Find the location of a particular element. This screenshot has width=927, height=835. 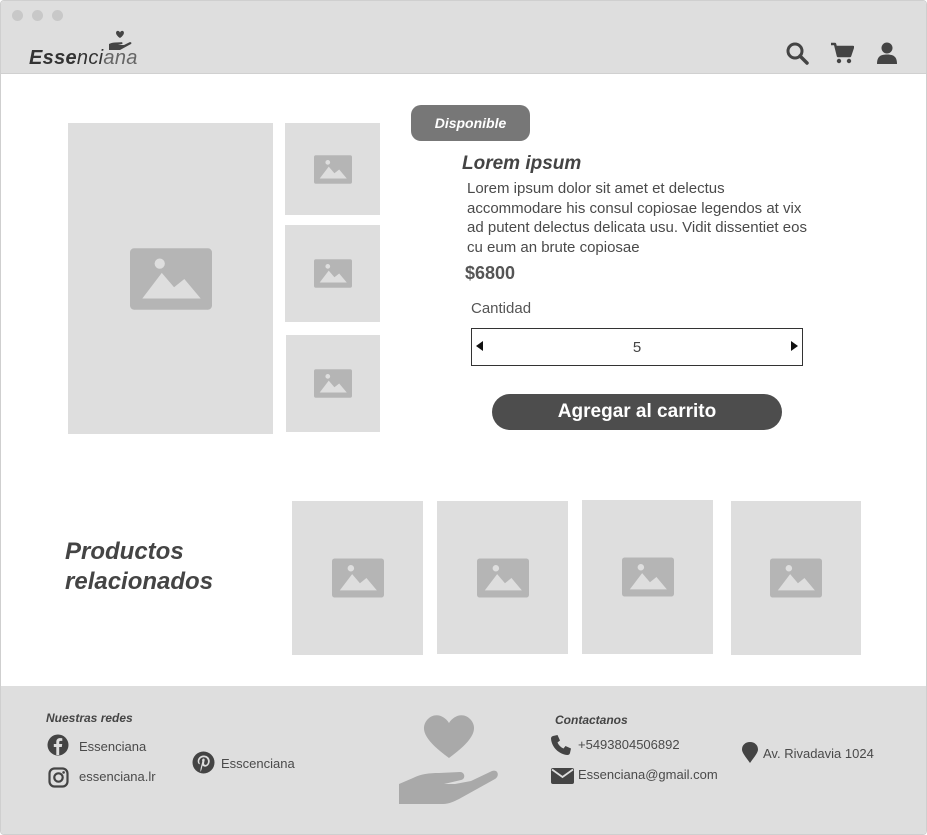

pinterest-link: Esscenciana is located at coordinates (258, 763).